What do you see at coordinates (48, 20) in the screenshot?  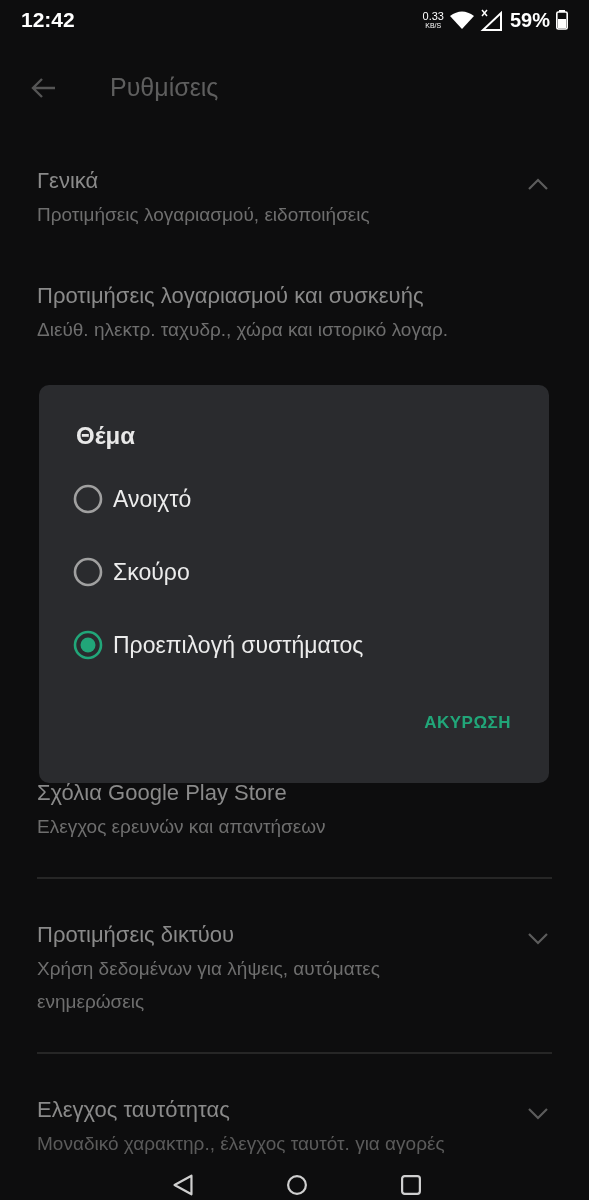 I see `status-time: 12:42` at bounding box center [48, 20].